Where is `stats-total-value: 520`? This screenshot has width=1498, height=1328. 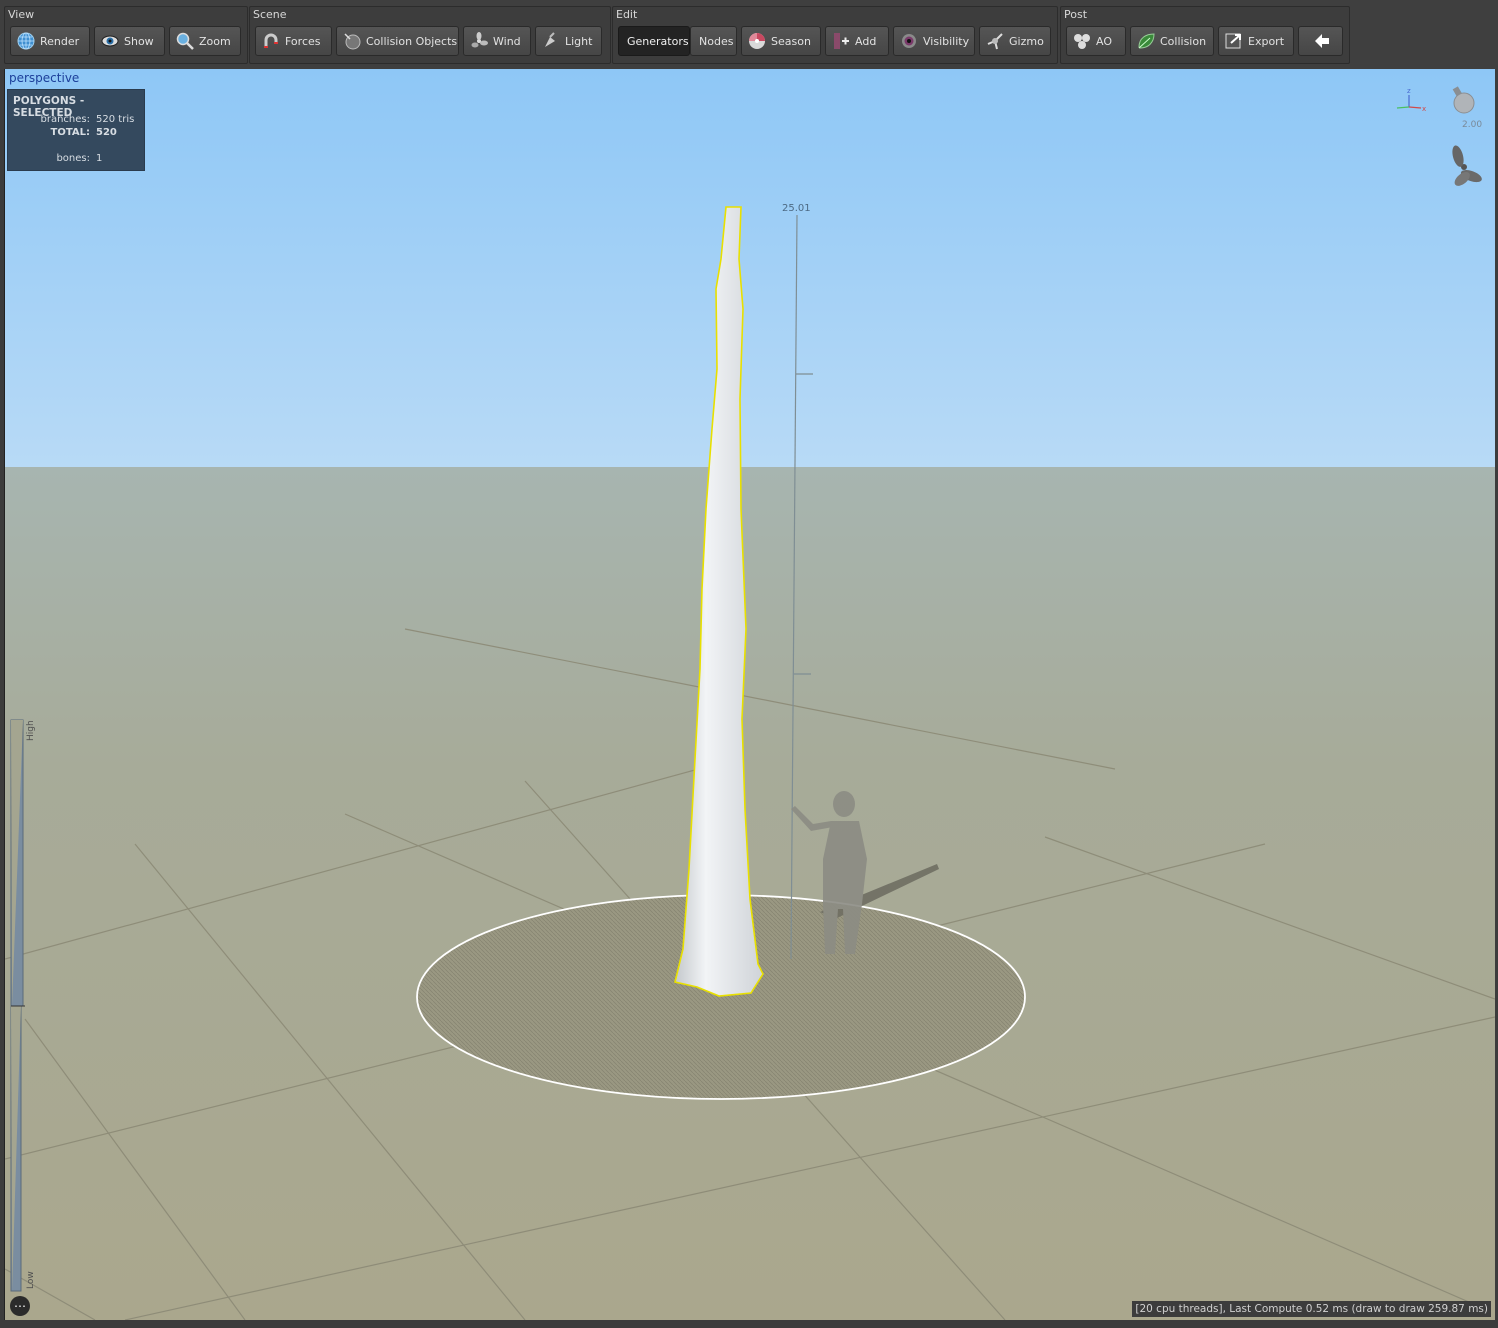 stats-total-value: 520 is located at coordinates (106, 132).